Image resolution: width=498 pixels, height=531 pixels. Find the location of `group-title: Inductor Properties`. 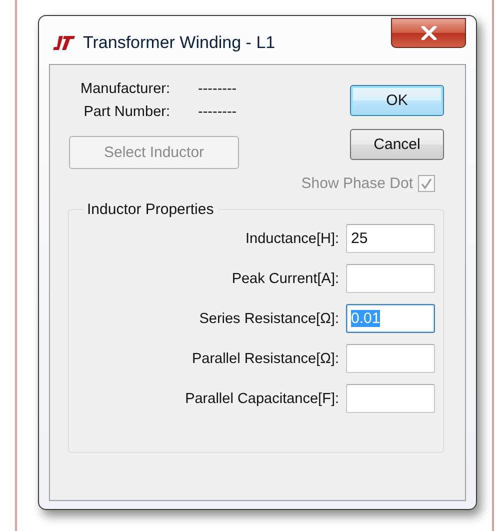

group-title: Inductor Properties is located at coordinates (150, 209).